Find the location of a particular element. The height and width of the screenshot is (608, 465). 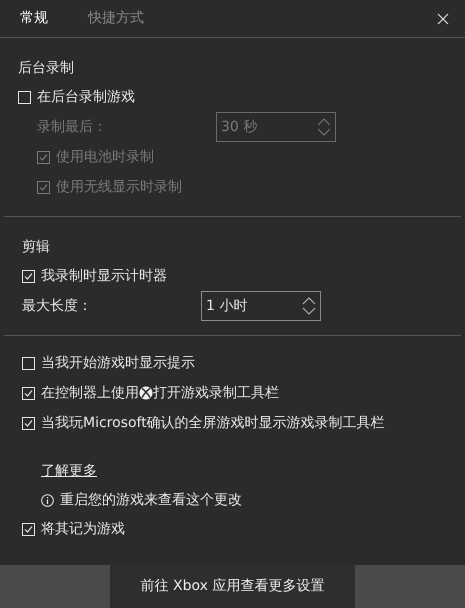

up-down-arrows-icon is located at coordinates (309, 306).